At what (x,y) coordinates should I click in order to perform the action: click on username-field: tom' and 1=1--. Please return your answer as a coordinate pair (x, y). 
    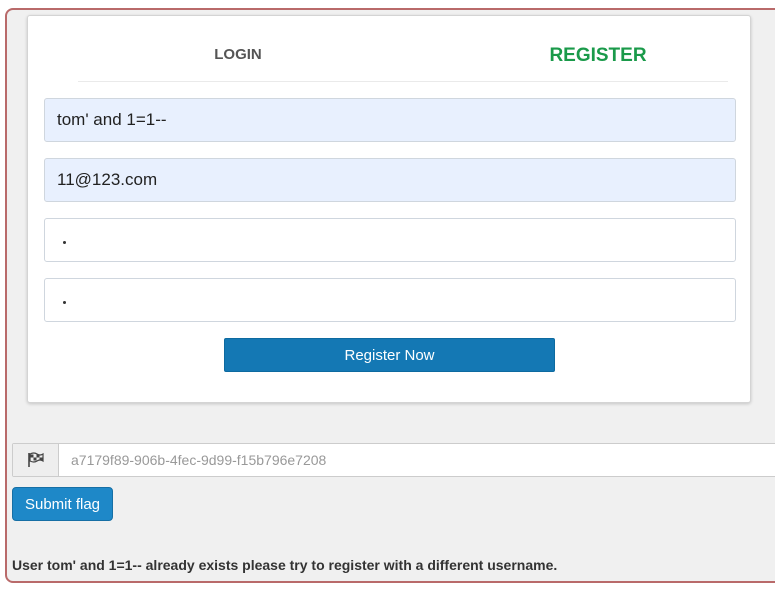
    Looking at the image, I should click on (390, 120).